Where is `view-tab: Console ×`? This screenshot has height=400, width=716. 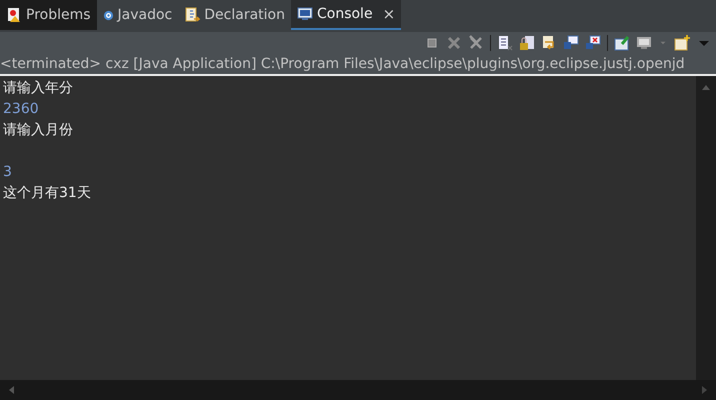
view-tab: Console × is located at coordinates (346, 15).